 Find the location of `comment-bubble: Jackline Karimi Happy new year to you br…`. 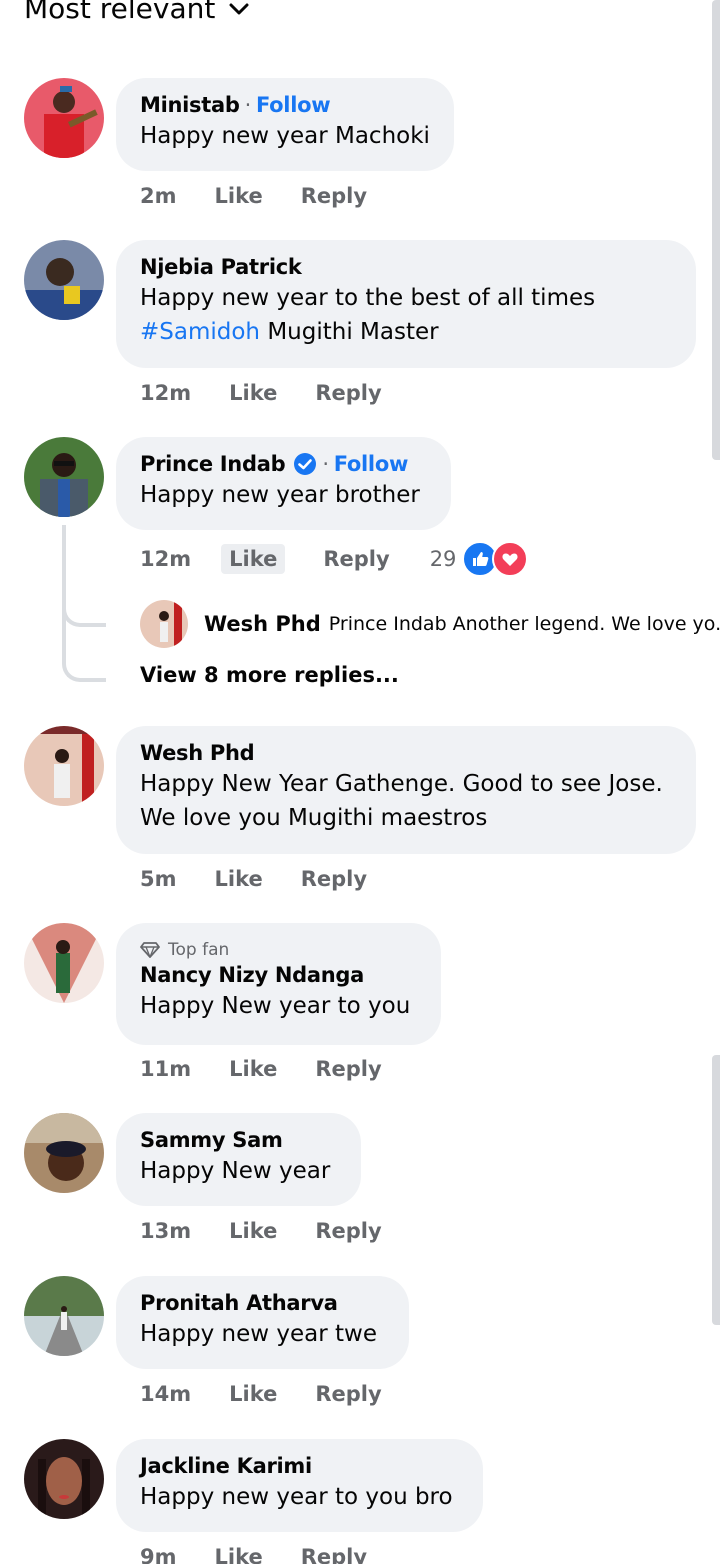

comment-bubble: Jackline Karimi Happy new year to you br… is located at coordinates (299, 1485).